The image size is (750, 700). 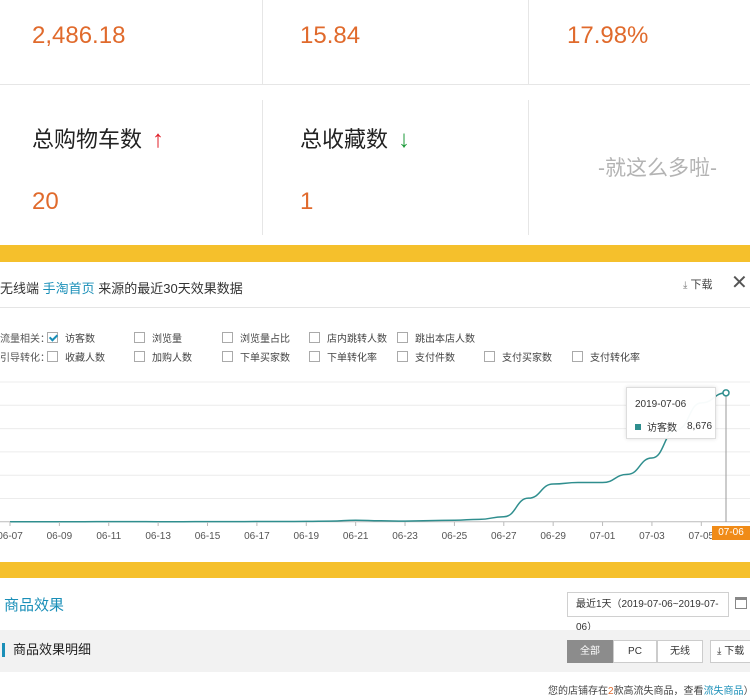 I want to click on tab-all: 全部, so click(x=590, y=651).